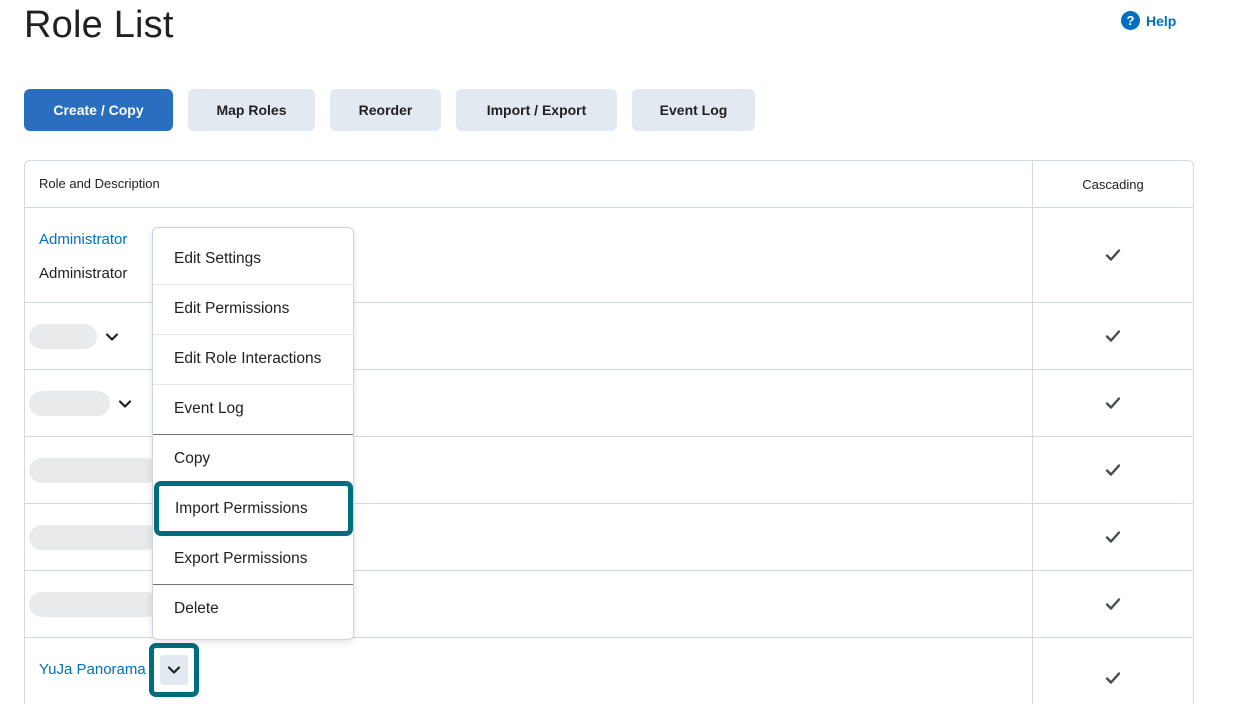 This screenshot has width=1244, height=704. What do you see at coordinates (253, 609) in the screenshot?
I see `menu-item-delete: Delete` at bounding box center [253, 609].